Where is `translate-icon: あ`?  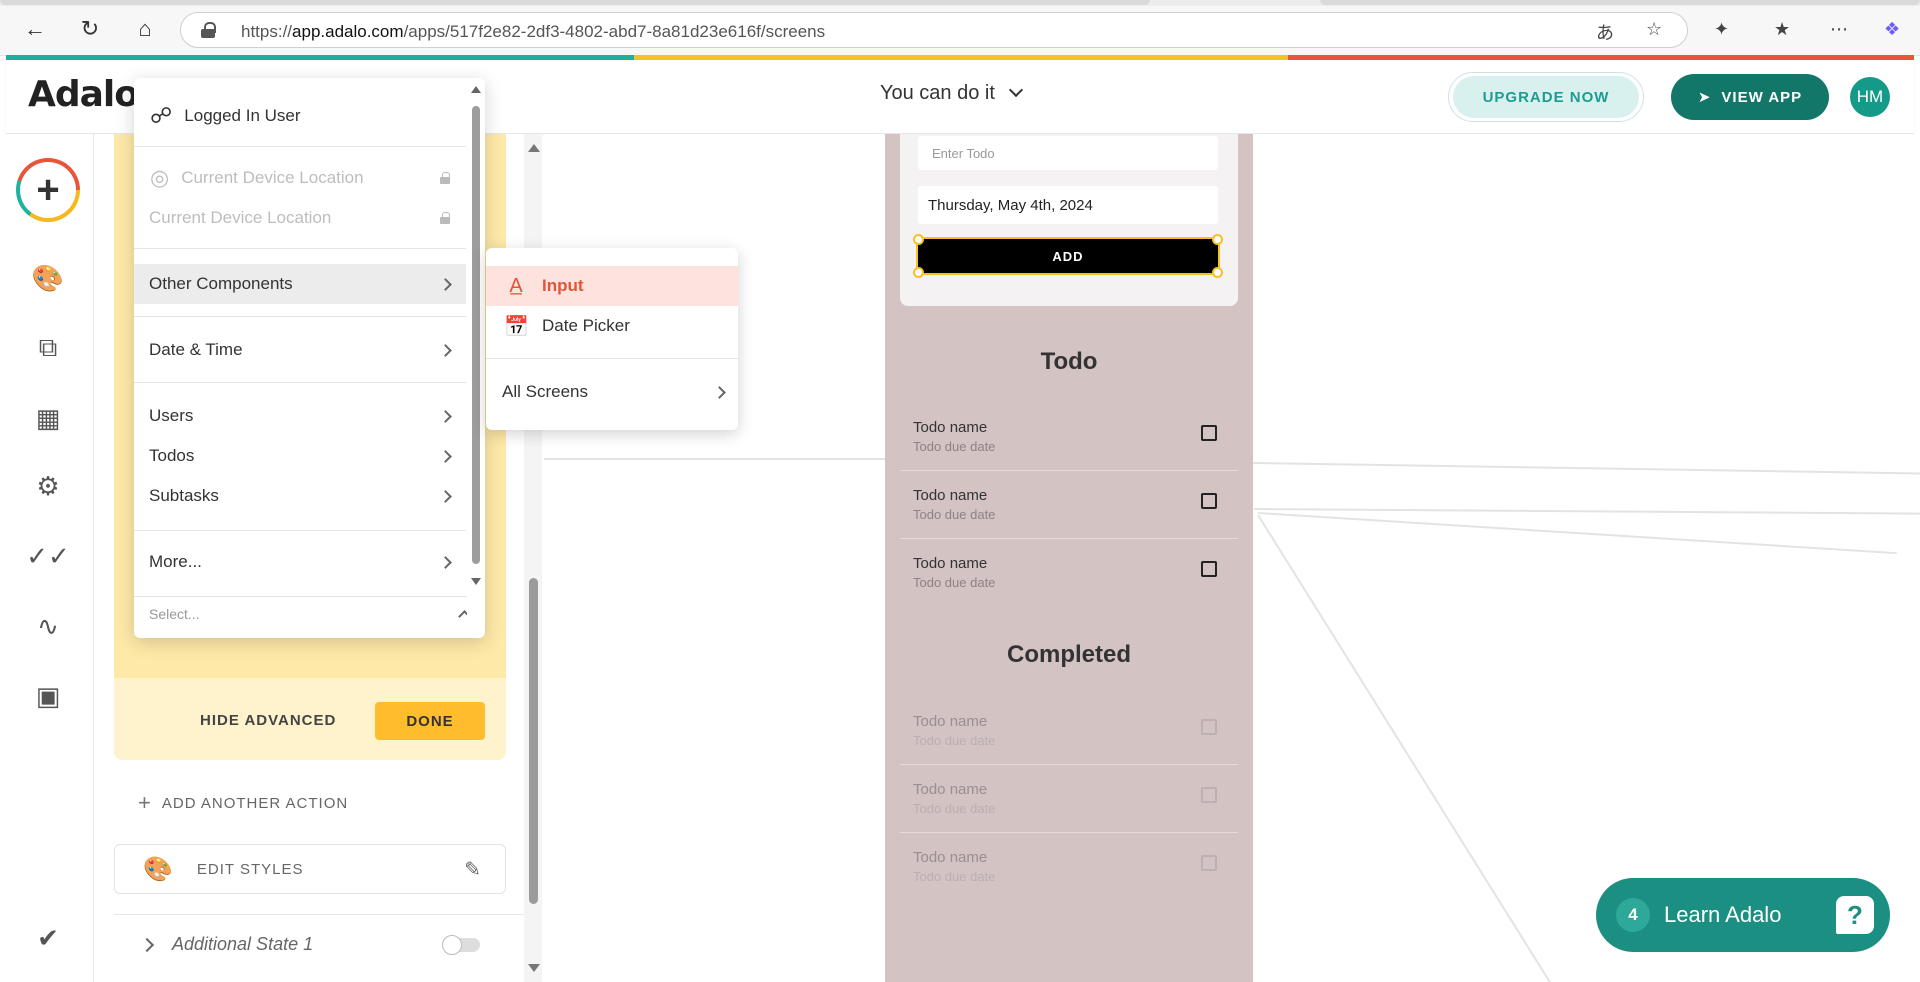 translate-icon: あ is located at coordinates (1605, 32).